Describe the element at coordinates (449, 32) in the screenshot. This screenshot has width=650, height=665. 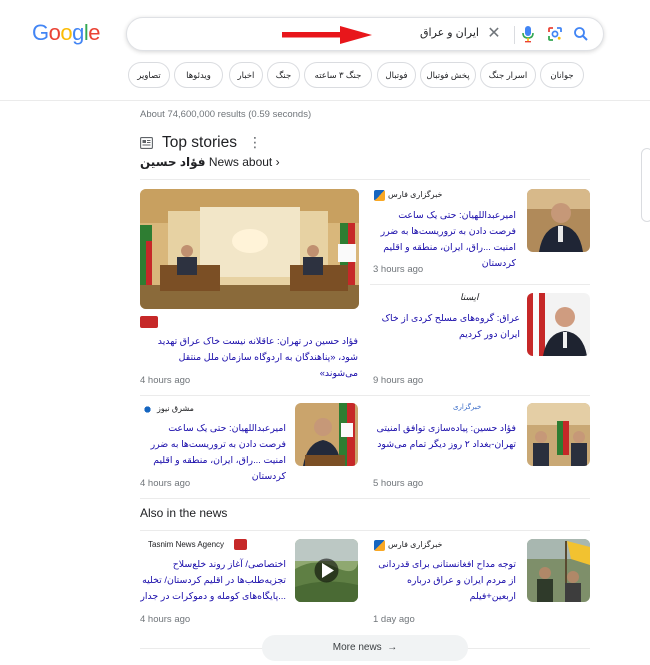
I see `search-input: ایران و عراق` at that location.